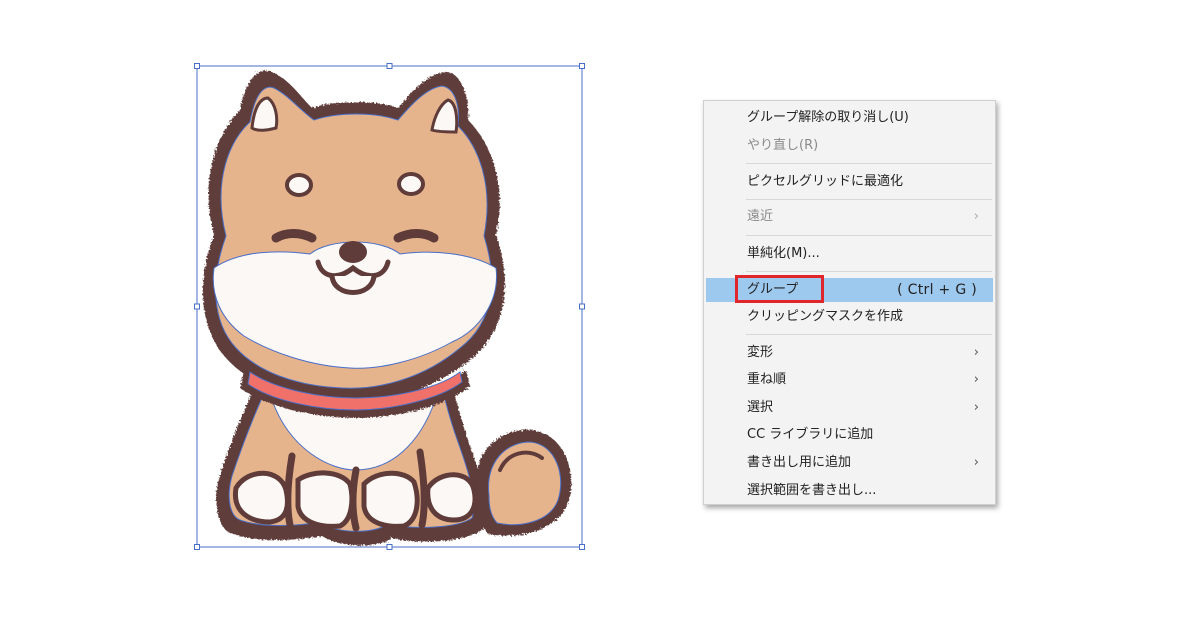 The height and width of the screenshot is (623, 1200). What do you see at coordinates (849, 146) in the screenshot?
I see `menu-item-redo: やり直し(R)` at bounding box center [849, 146].